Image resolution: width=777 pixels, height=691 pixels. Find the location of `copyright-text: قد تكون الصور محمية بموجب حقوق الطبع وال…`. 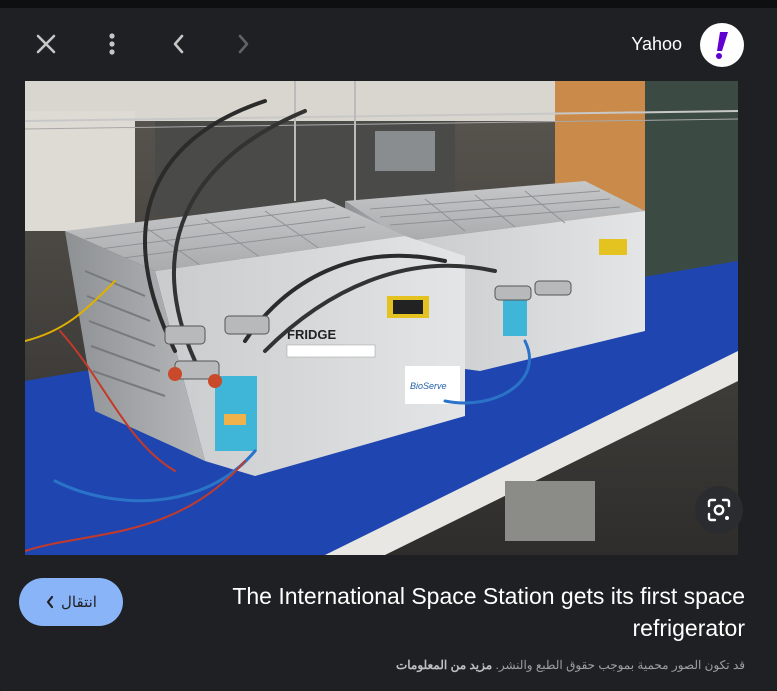

copyright-text: قد تكون الصور محمية بموجب حقوق الطبع وال… is located at coordinates (620, 665).